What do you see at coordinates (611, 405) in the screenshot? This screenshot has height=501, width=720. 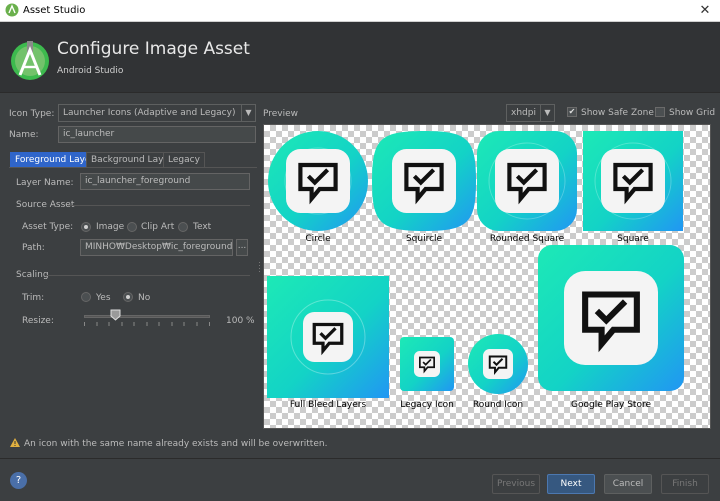 I see `caption-google-play-store: Google Play Store` at bounding box center [611, 405].